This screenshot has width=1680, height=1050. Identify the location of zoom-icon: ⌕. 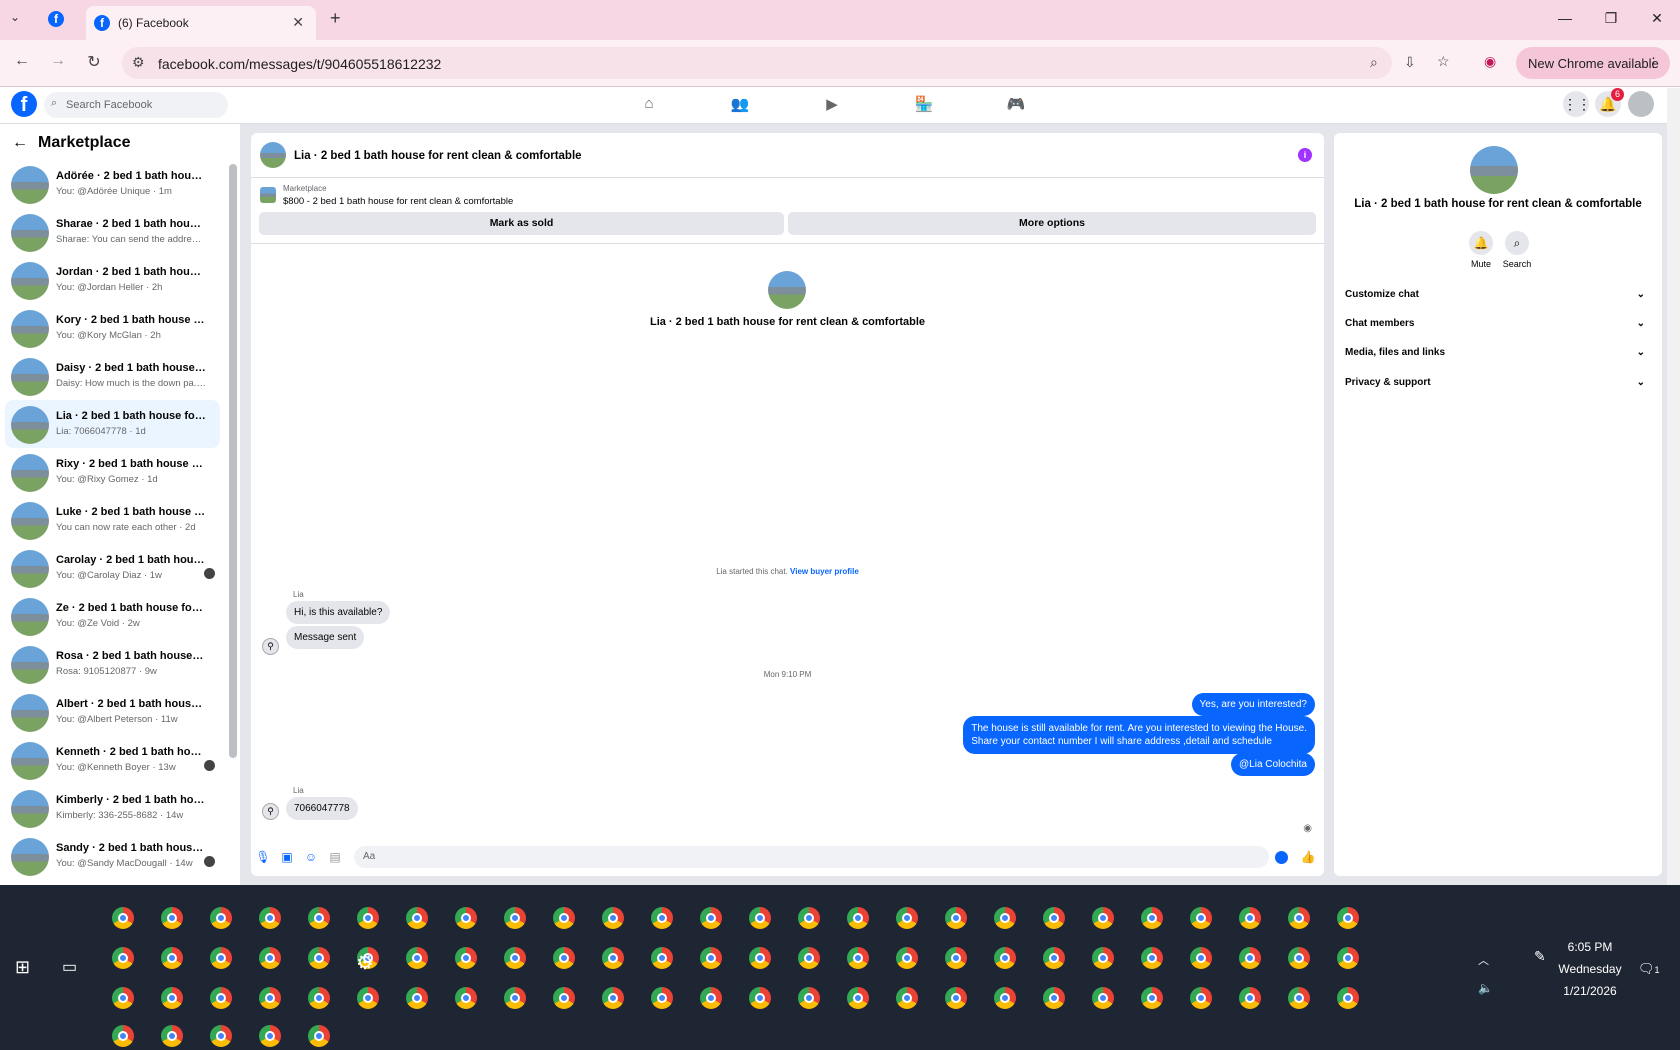
(1374, 62).